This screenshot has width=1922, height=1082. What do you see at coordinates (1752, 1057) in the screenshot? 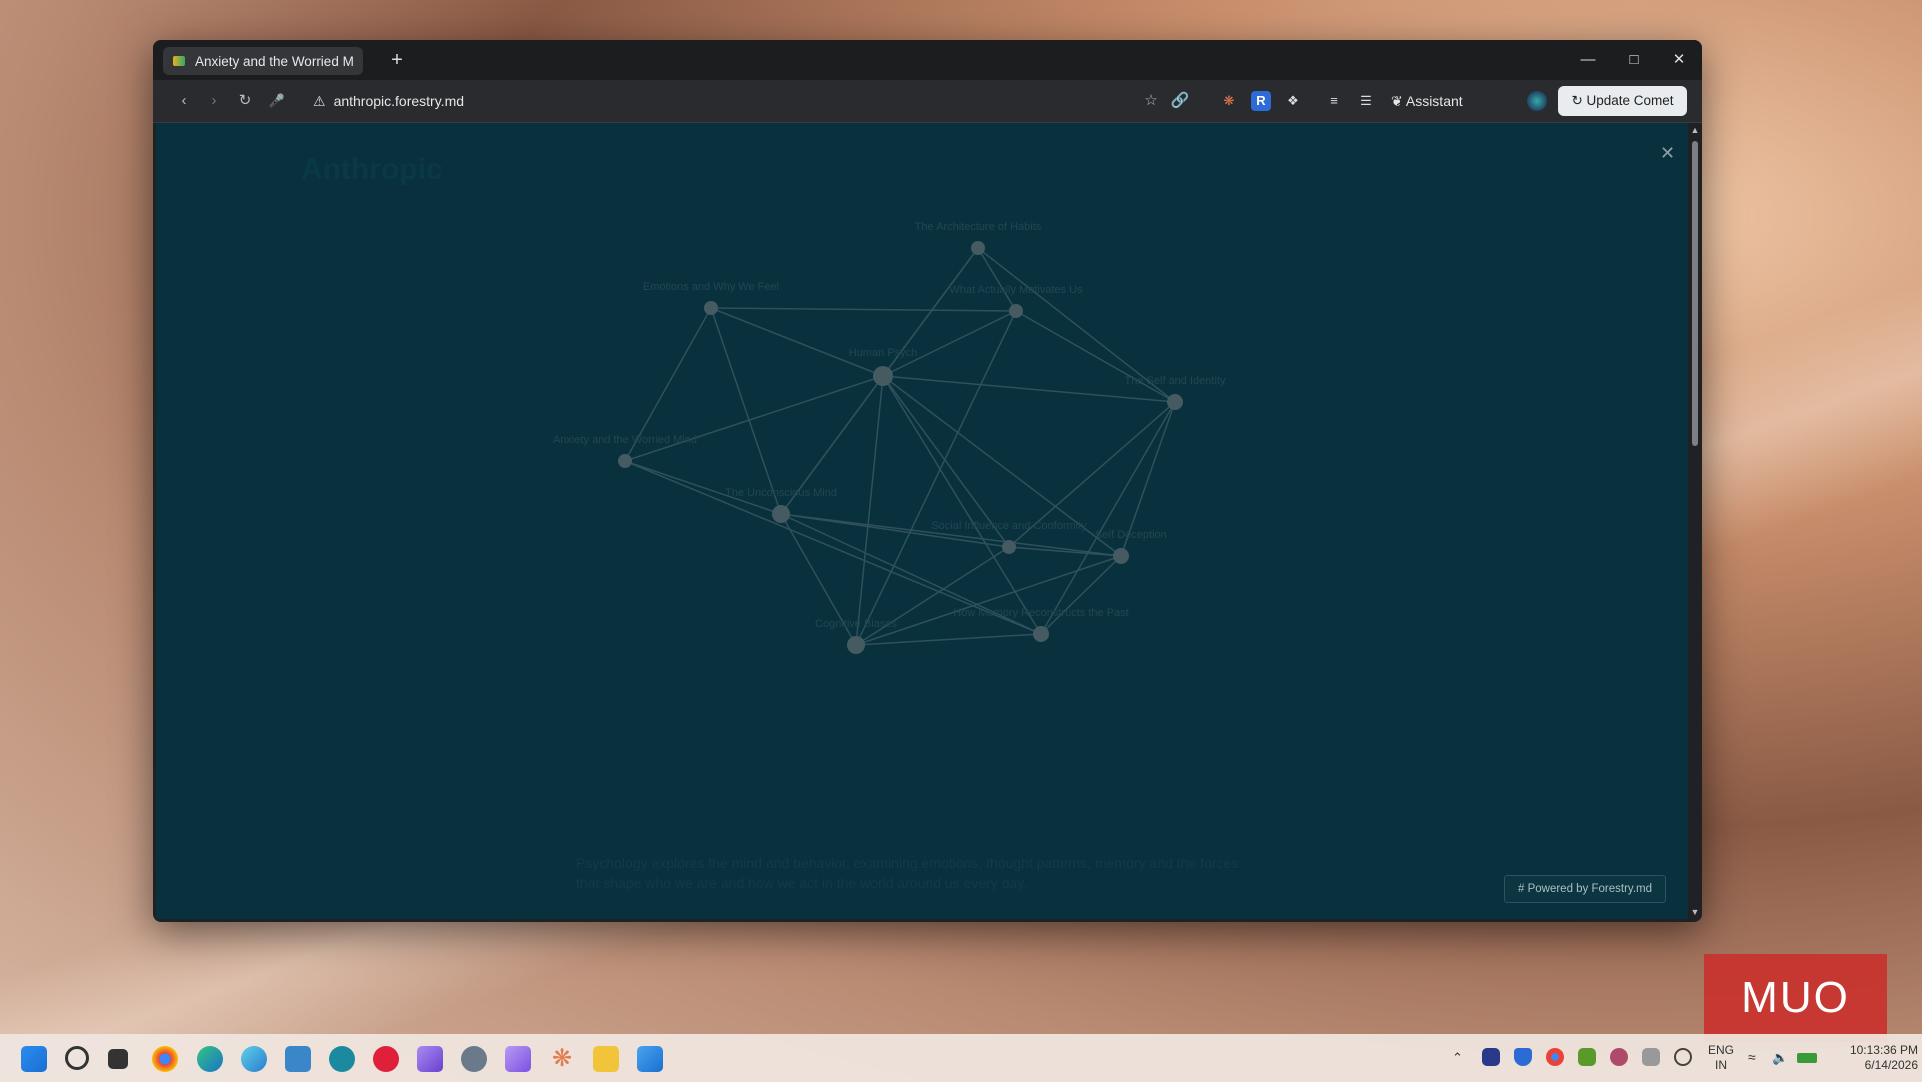
I see `wifi-icon: ≈` at bounding box center [1752, 1057].